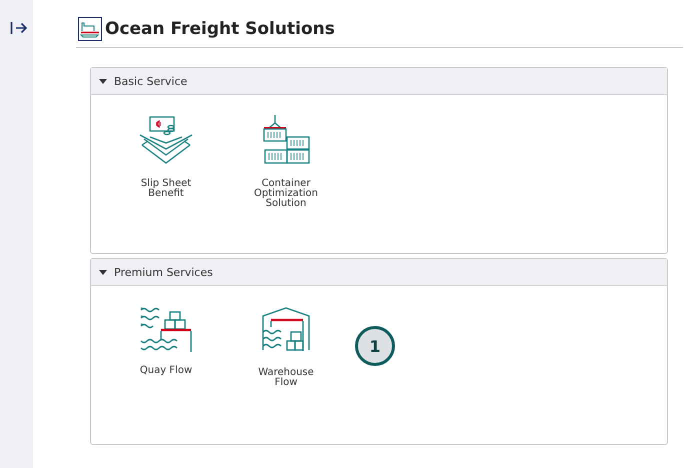 This screenshot has height=468, width=697. I want to click on quay-icon, so click(166, 330).